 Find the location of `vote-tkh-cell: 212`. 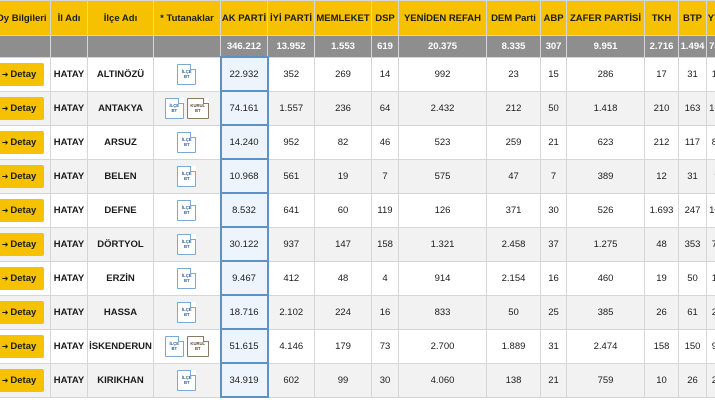

vote-tkh-cell: 212 is located at coordinates (661, 142).